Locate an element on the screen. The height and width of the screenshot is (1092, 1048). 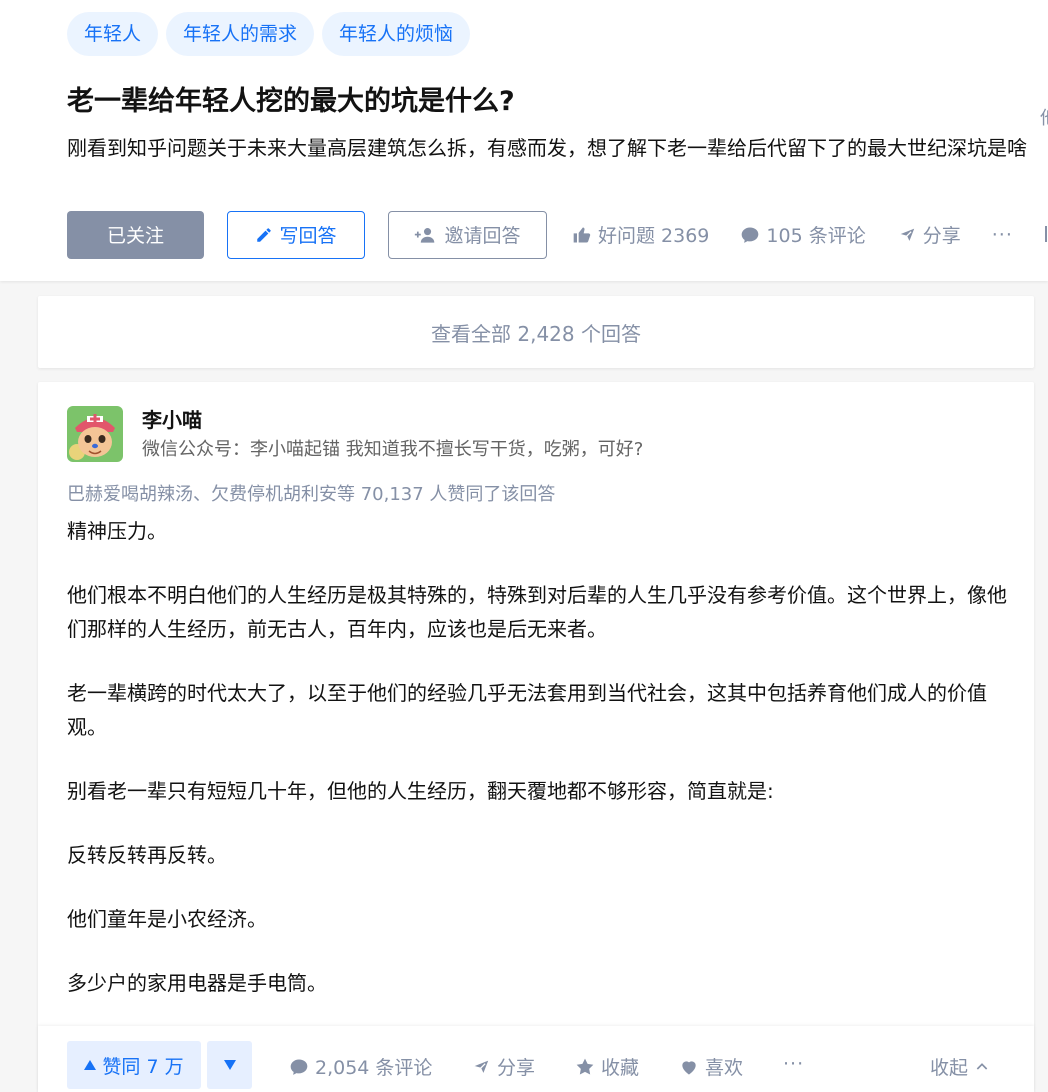
topic-tags: 年轻人 年轻人的需求 年轻人的烦恼 is located at coordinates (269, 34).